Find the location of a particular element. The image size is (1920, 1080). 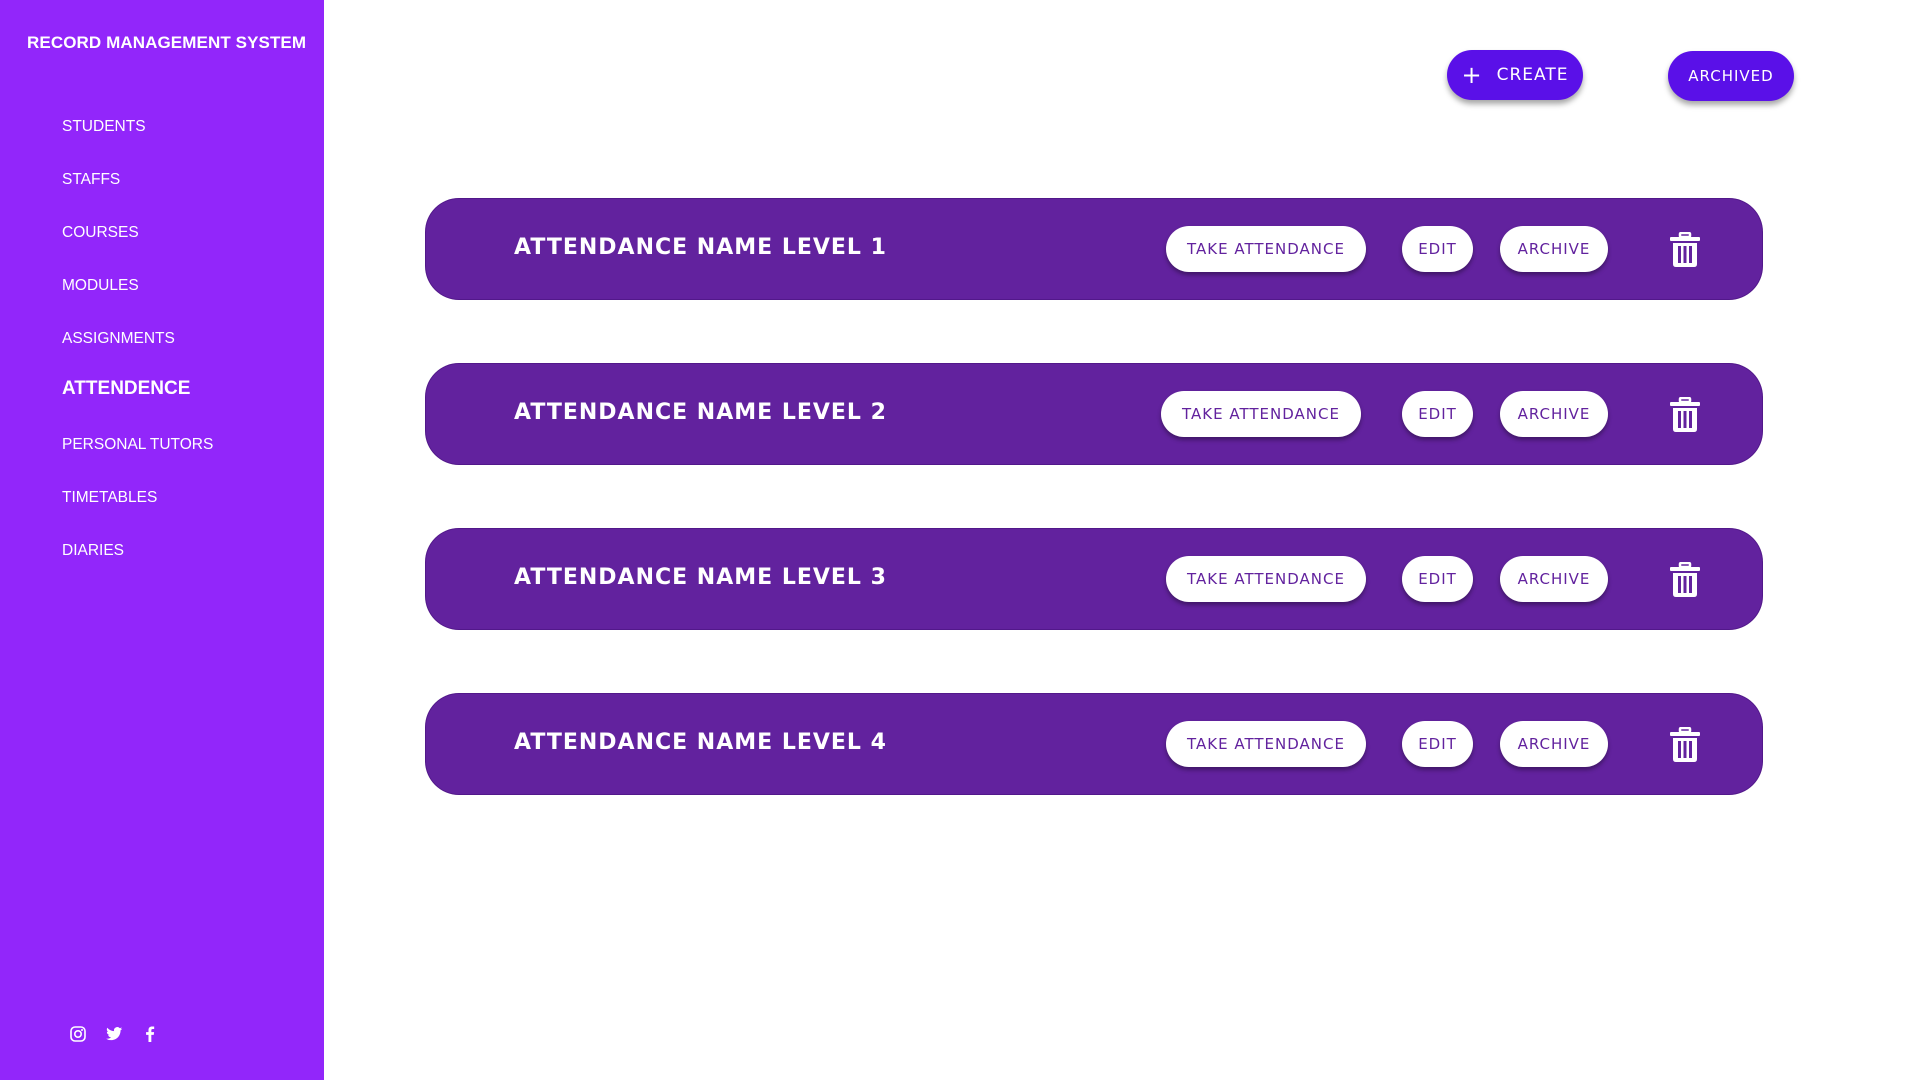

attendance-title: ATTENDANCE NAME LEVEL 1 is located at coordinates (700, 247).